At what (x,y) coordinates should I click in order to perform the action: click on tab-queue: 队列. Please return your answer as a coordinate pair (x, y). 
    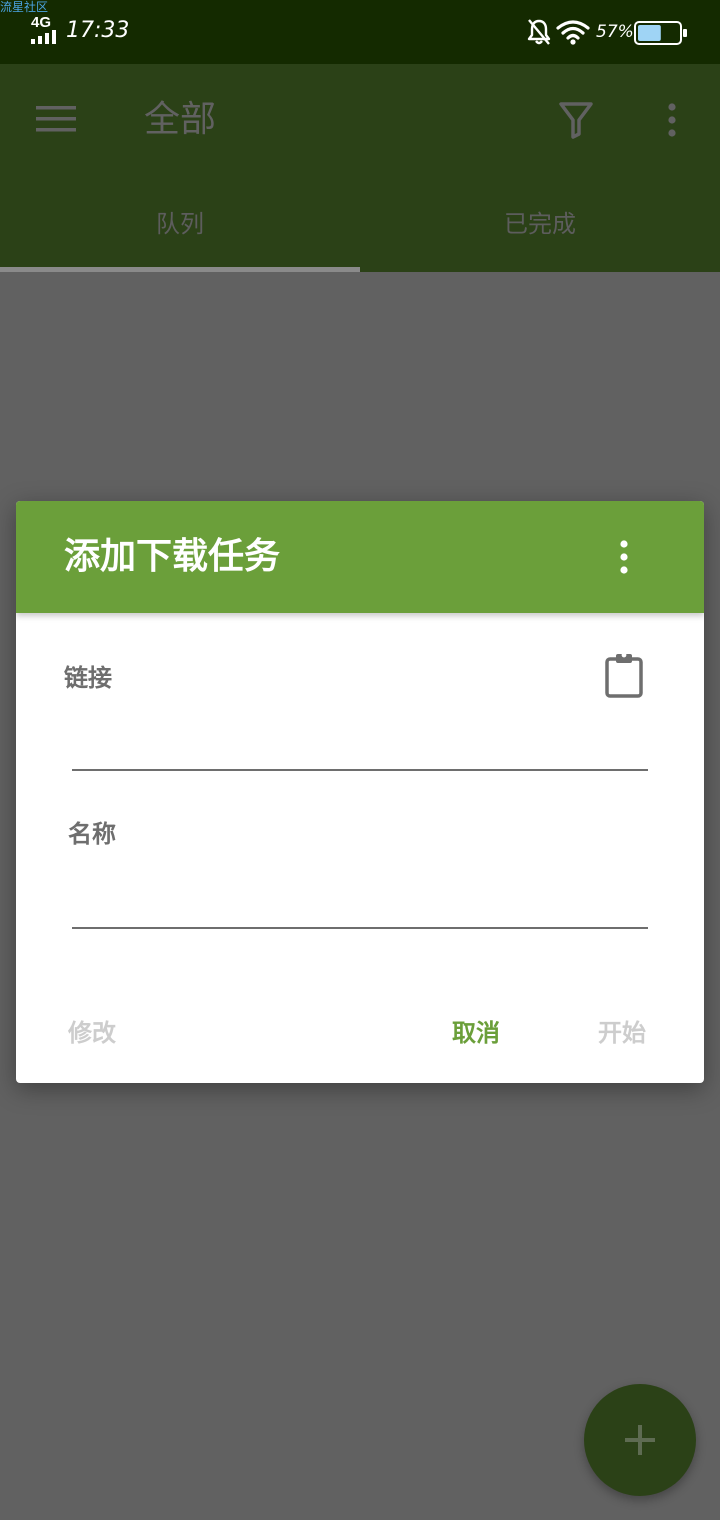
    Looking at the image, I should click on (180, 224).